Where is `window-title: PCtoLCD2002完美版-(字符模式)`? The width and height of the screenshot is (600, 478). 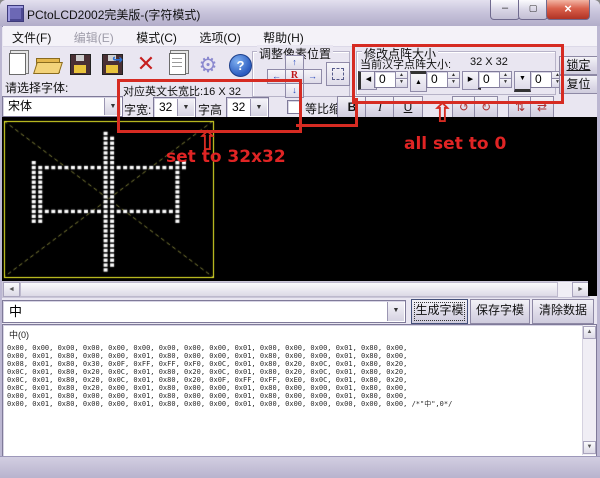
window-title: PCtoLCD2002完美版-(字符模式) is located at coordinates (114, 15).